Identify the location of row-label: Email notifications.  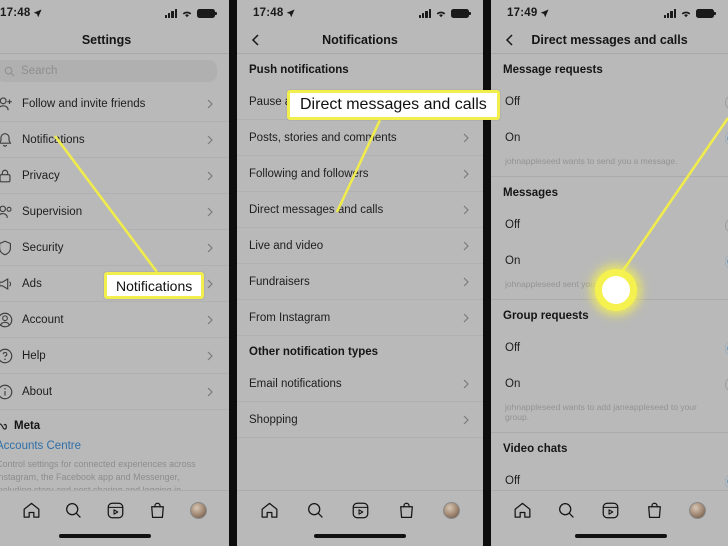
(295, 383).